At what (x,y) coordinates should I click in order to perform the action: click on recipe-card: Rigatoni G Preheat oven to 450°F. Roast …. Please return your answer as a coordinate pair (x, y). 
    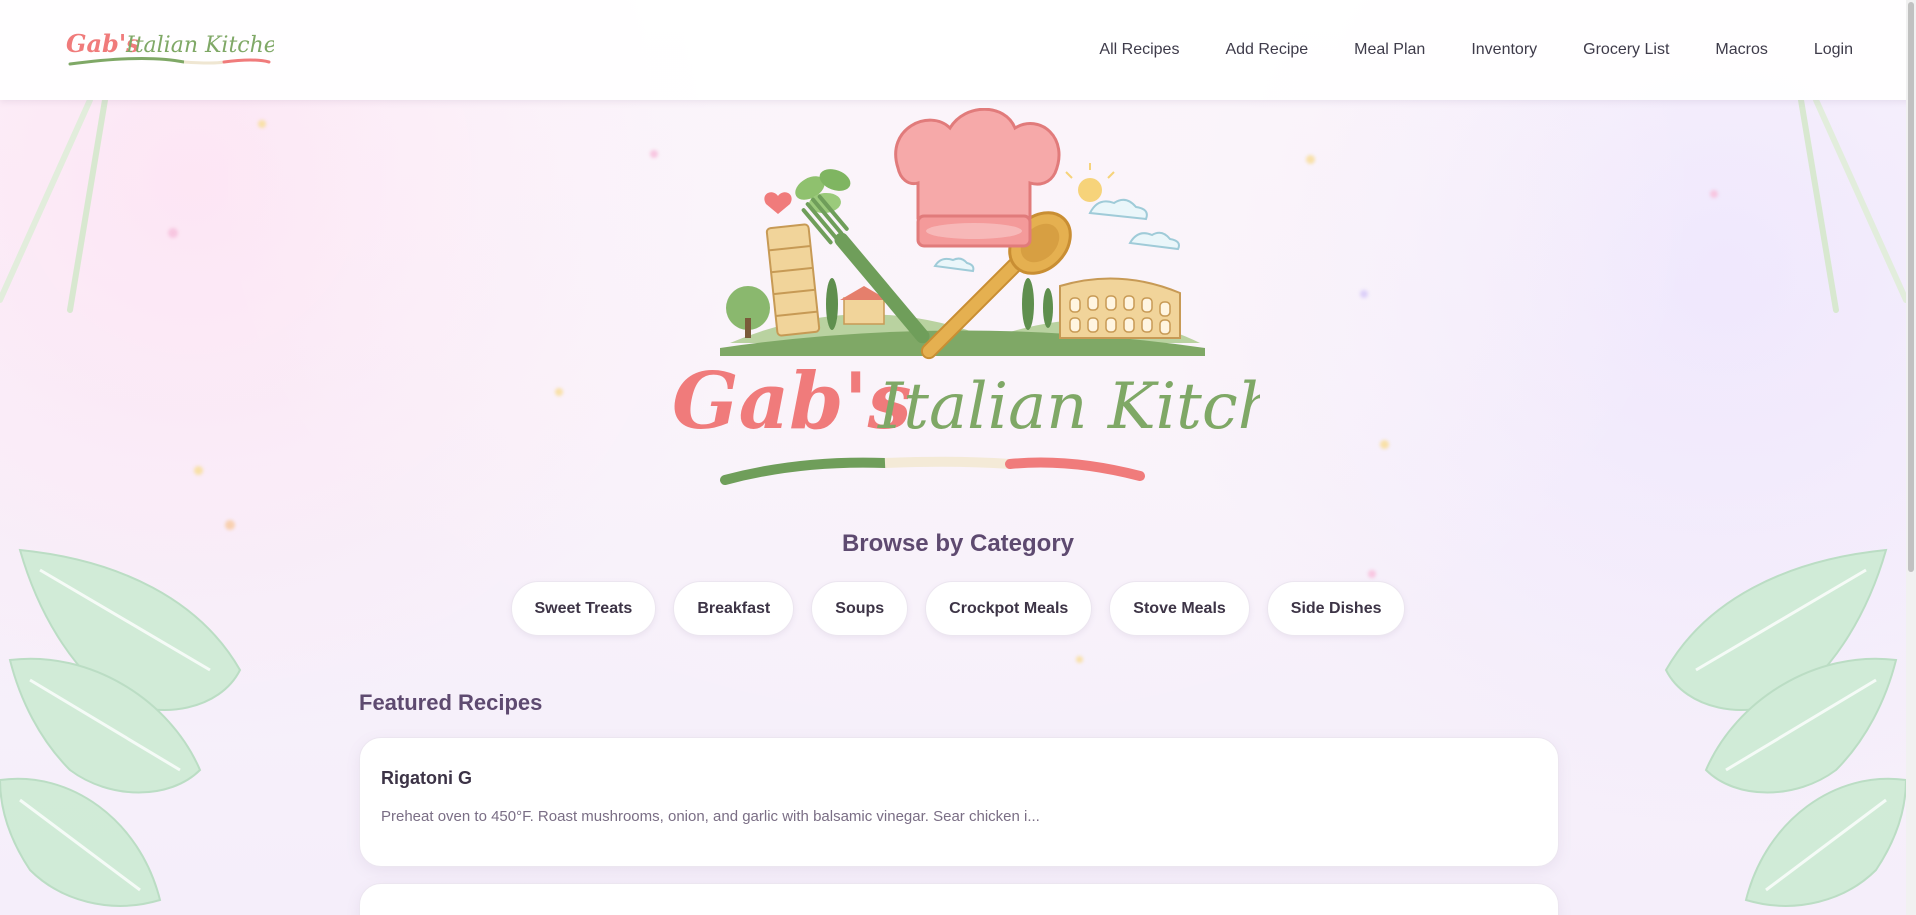
    Looking at the image, I should click on (959, 802).